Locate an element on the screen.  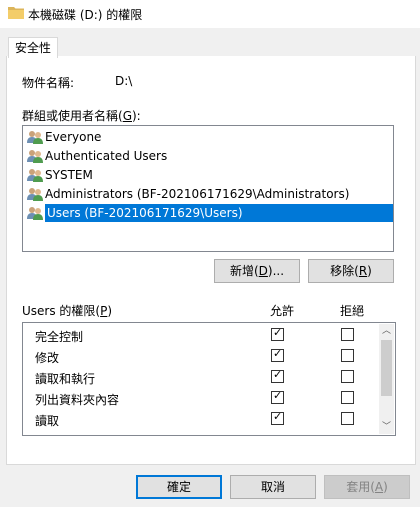
list-item: SYSTEM is located at coordinates (207, 175).